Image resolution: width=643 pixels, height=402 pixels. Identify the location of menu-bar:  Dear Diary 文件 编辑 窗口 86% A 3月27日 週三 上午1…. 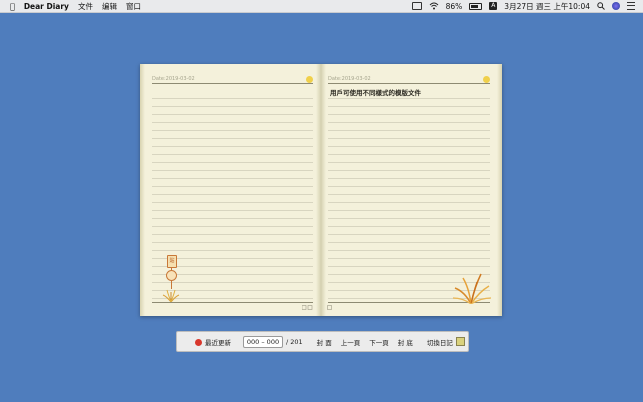
(321, 6).